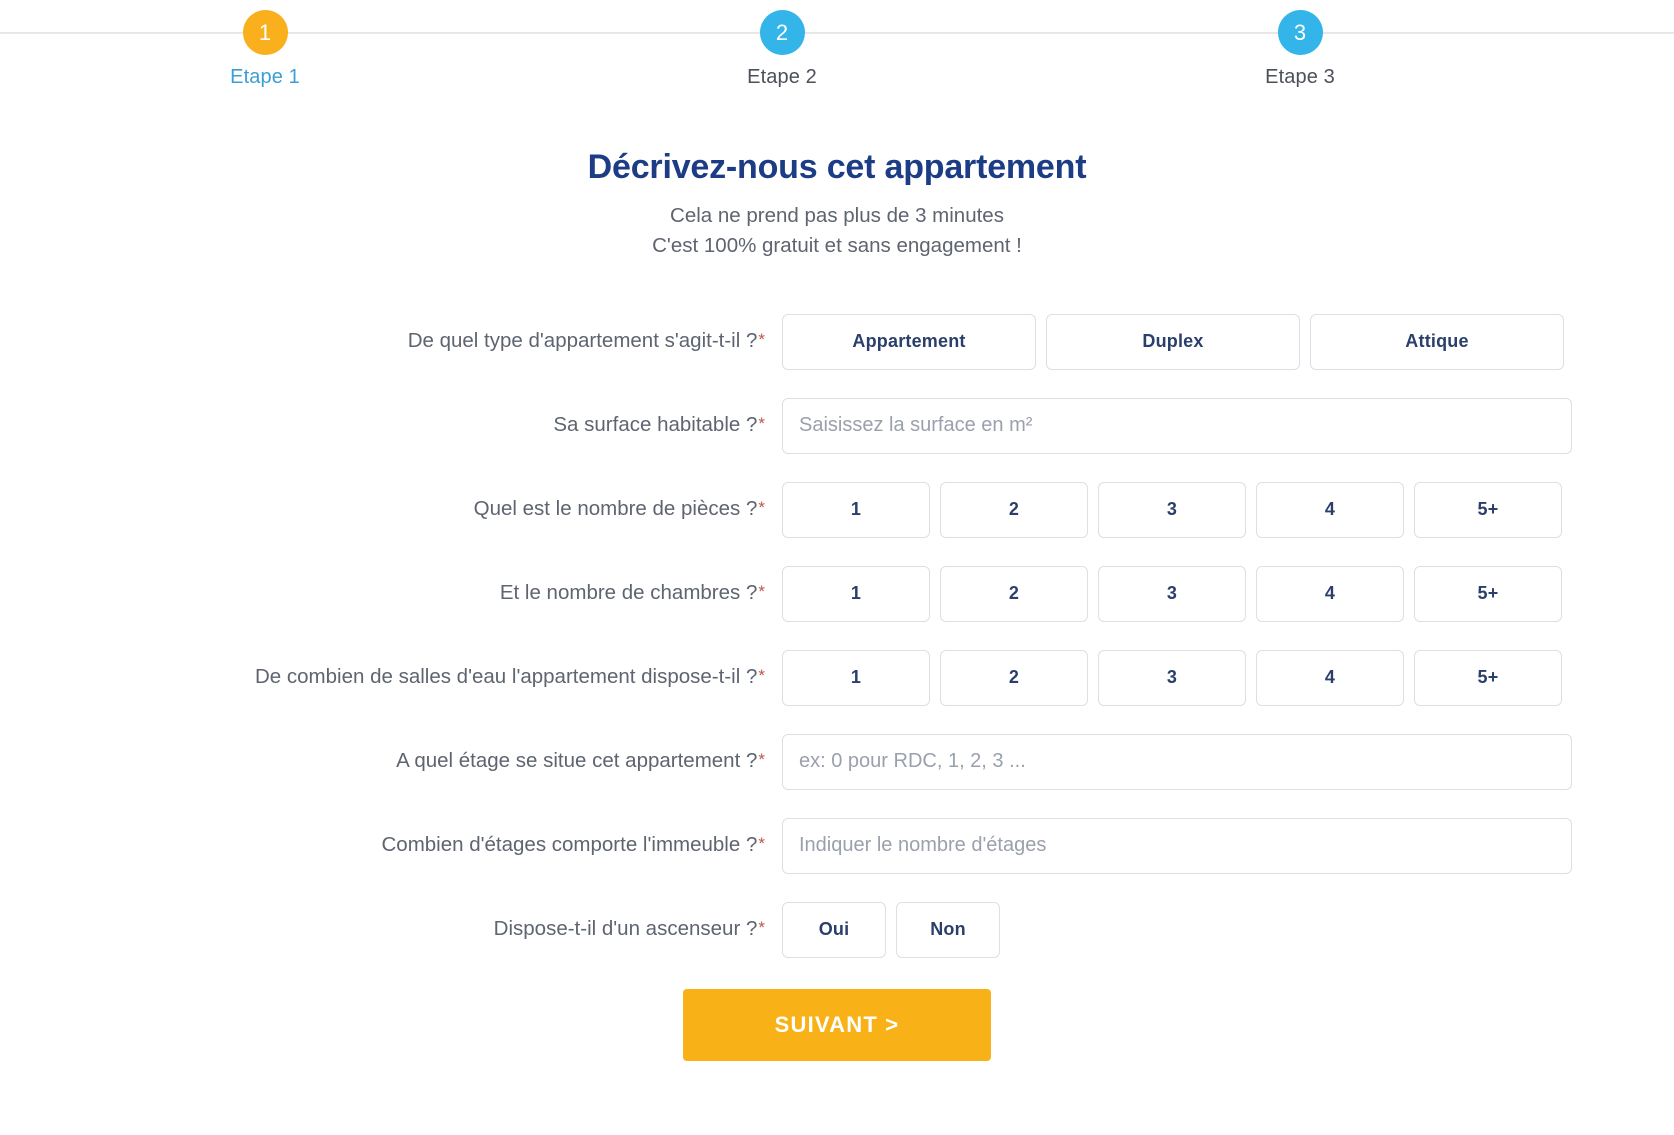  I want to click on stepper-step-1: 1 Etape 1, so click(265, 44).